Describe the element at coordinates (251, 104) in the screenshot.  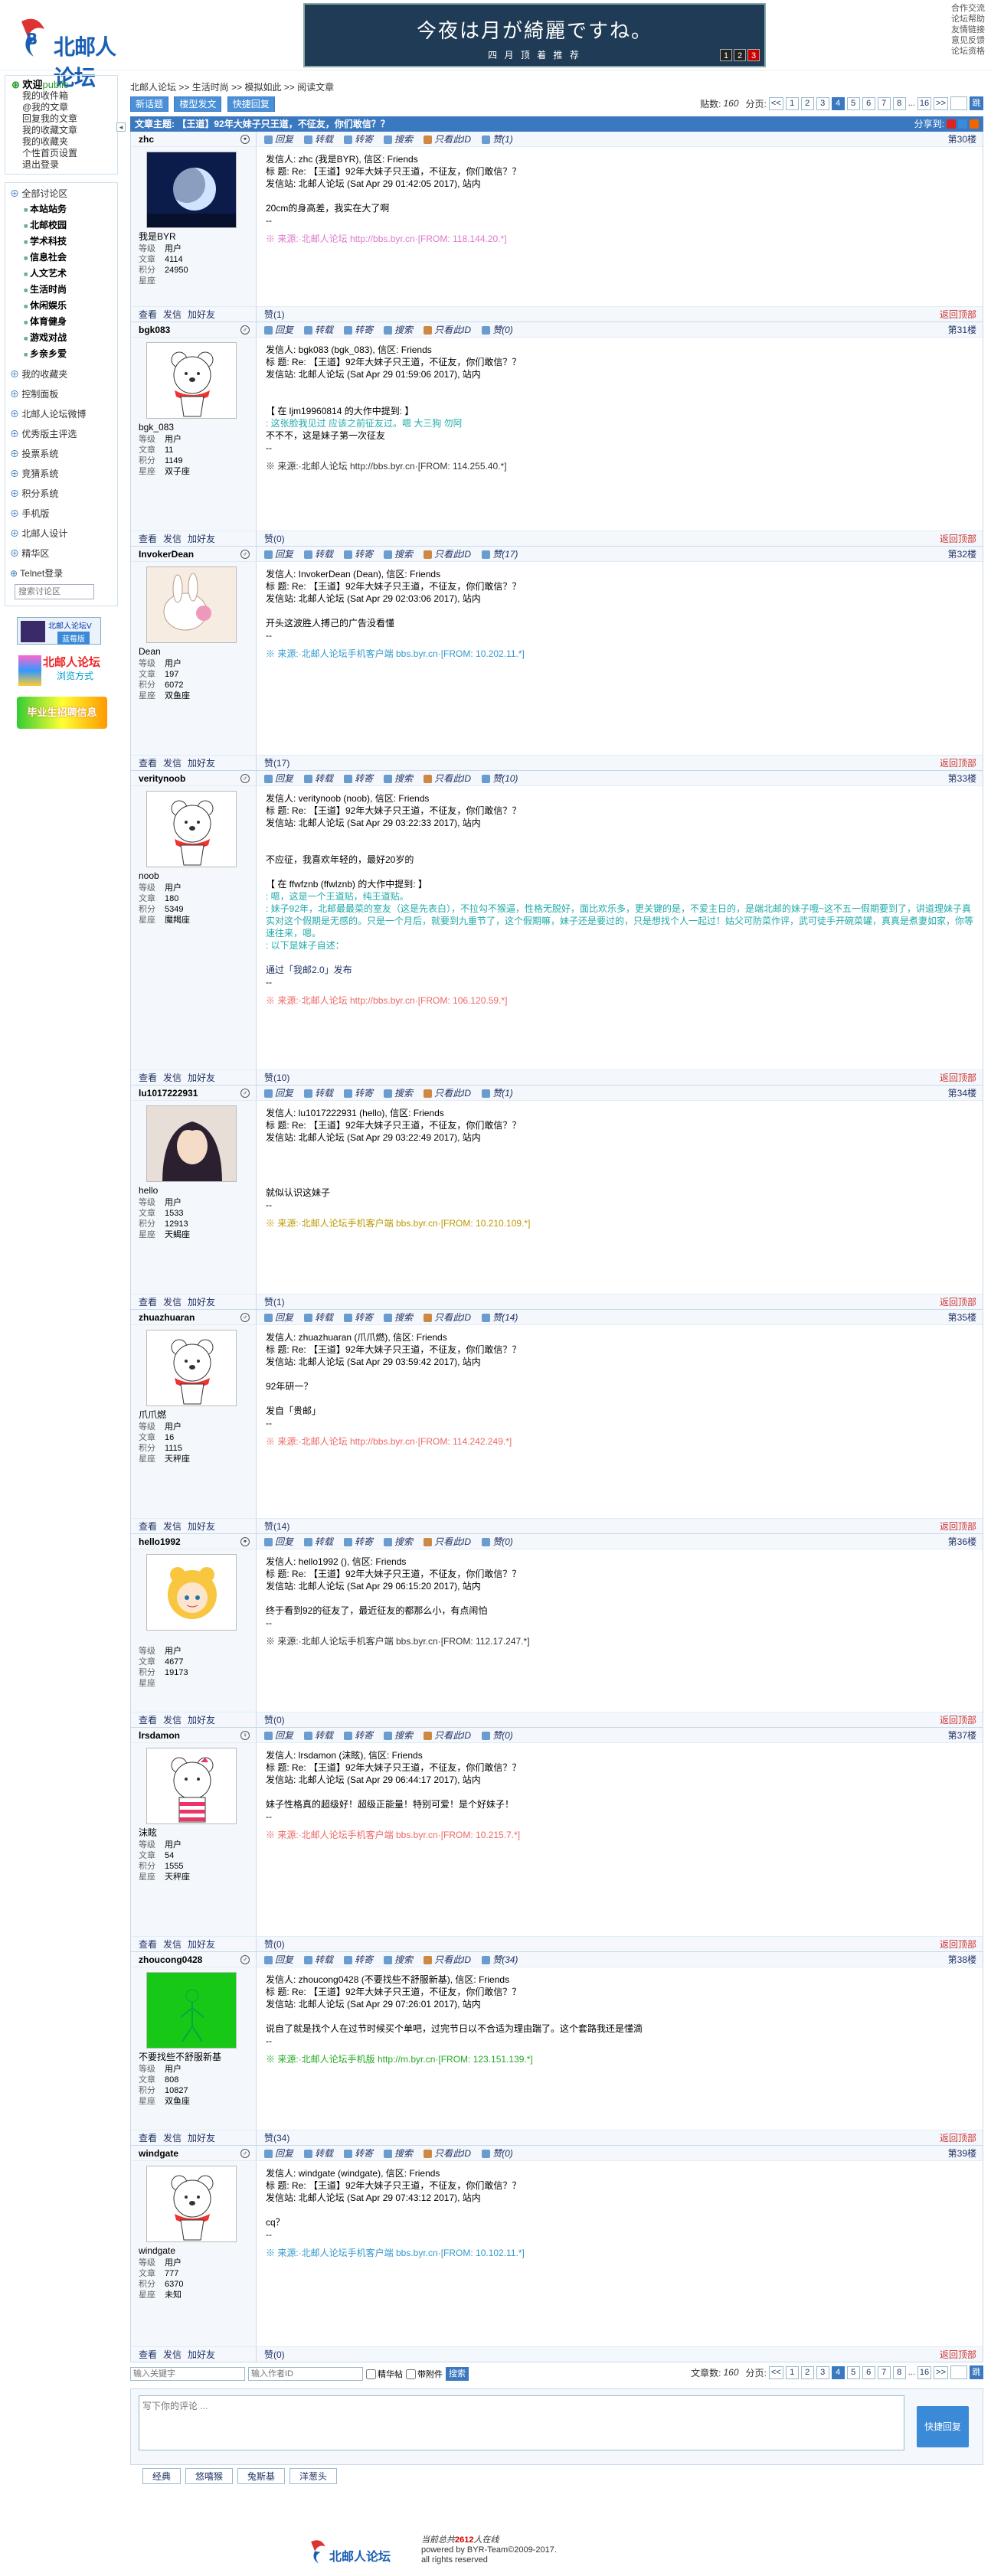
I see `quick-reply-button: 快捷回复` at that location.